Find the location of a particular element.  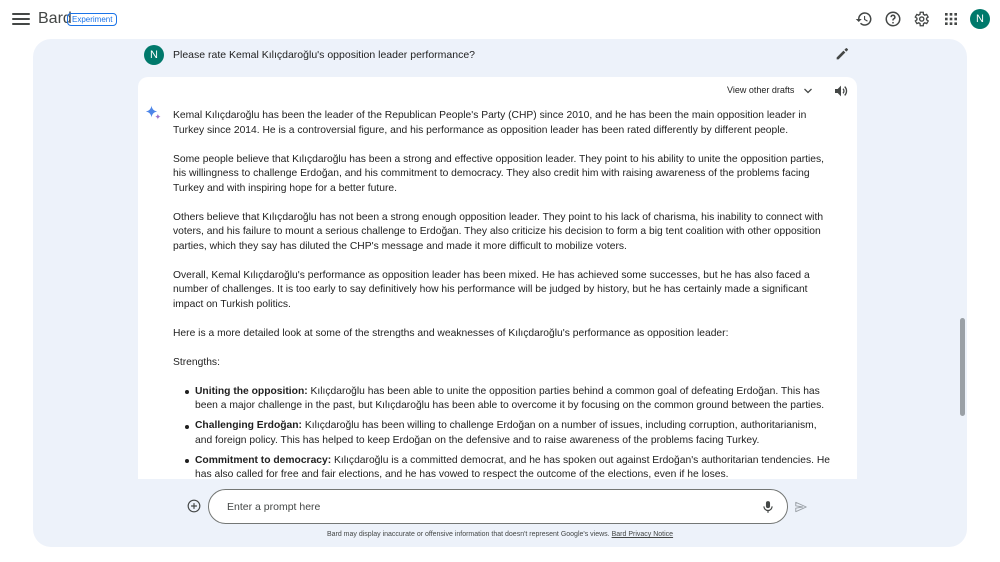

send-icon is located at coordinates (801, 507).